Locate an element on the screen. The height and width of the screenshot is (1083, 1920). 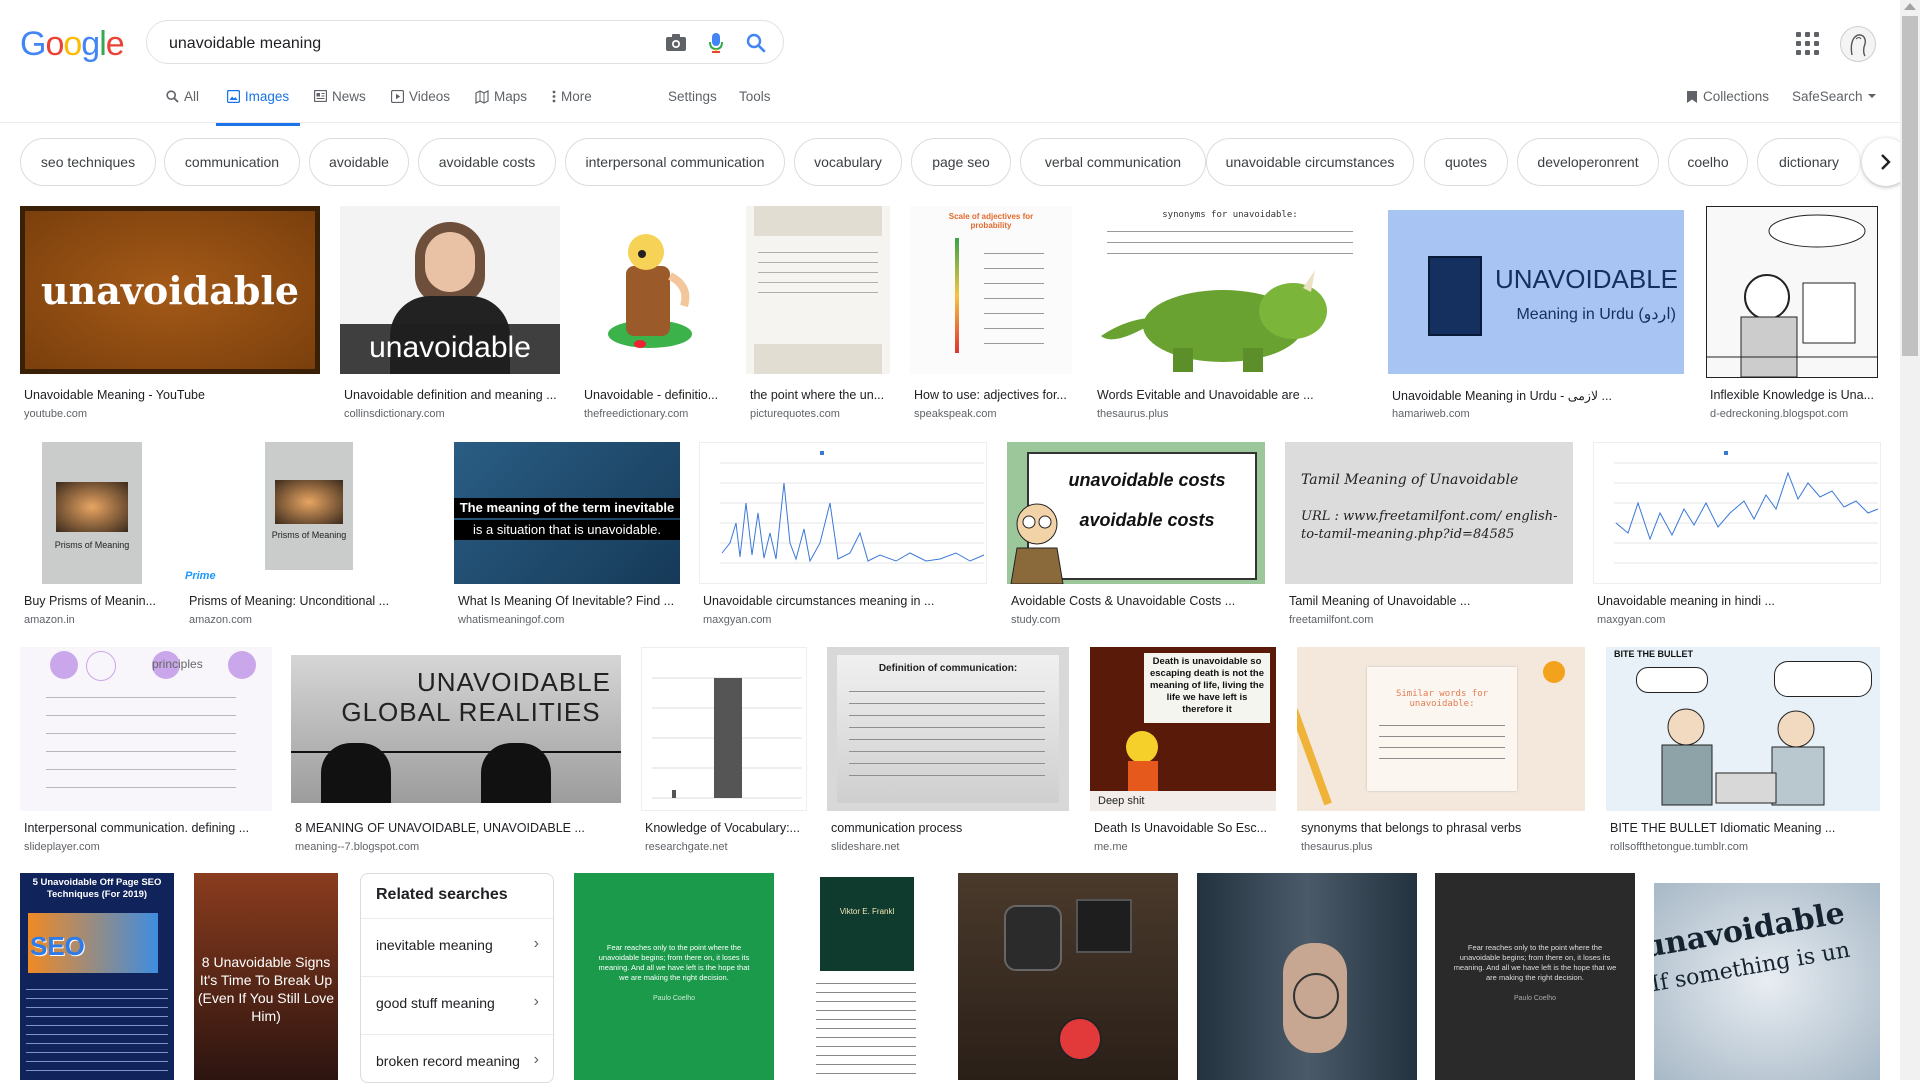
microphone-icon is located at coordinates (716, 43).